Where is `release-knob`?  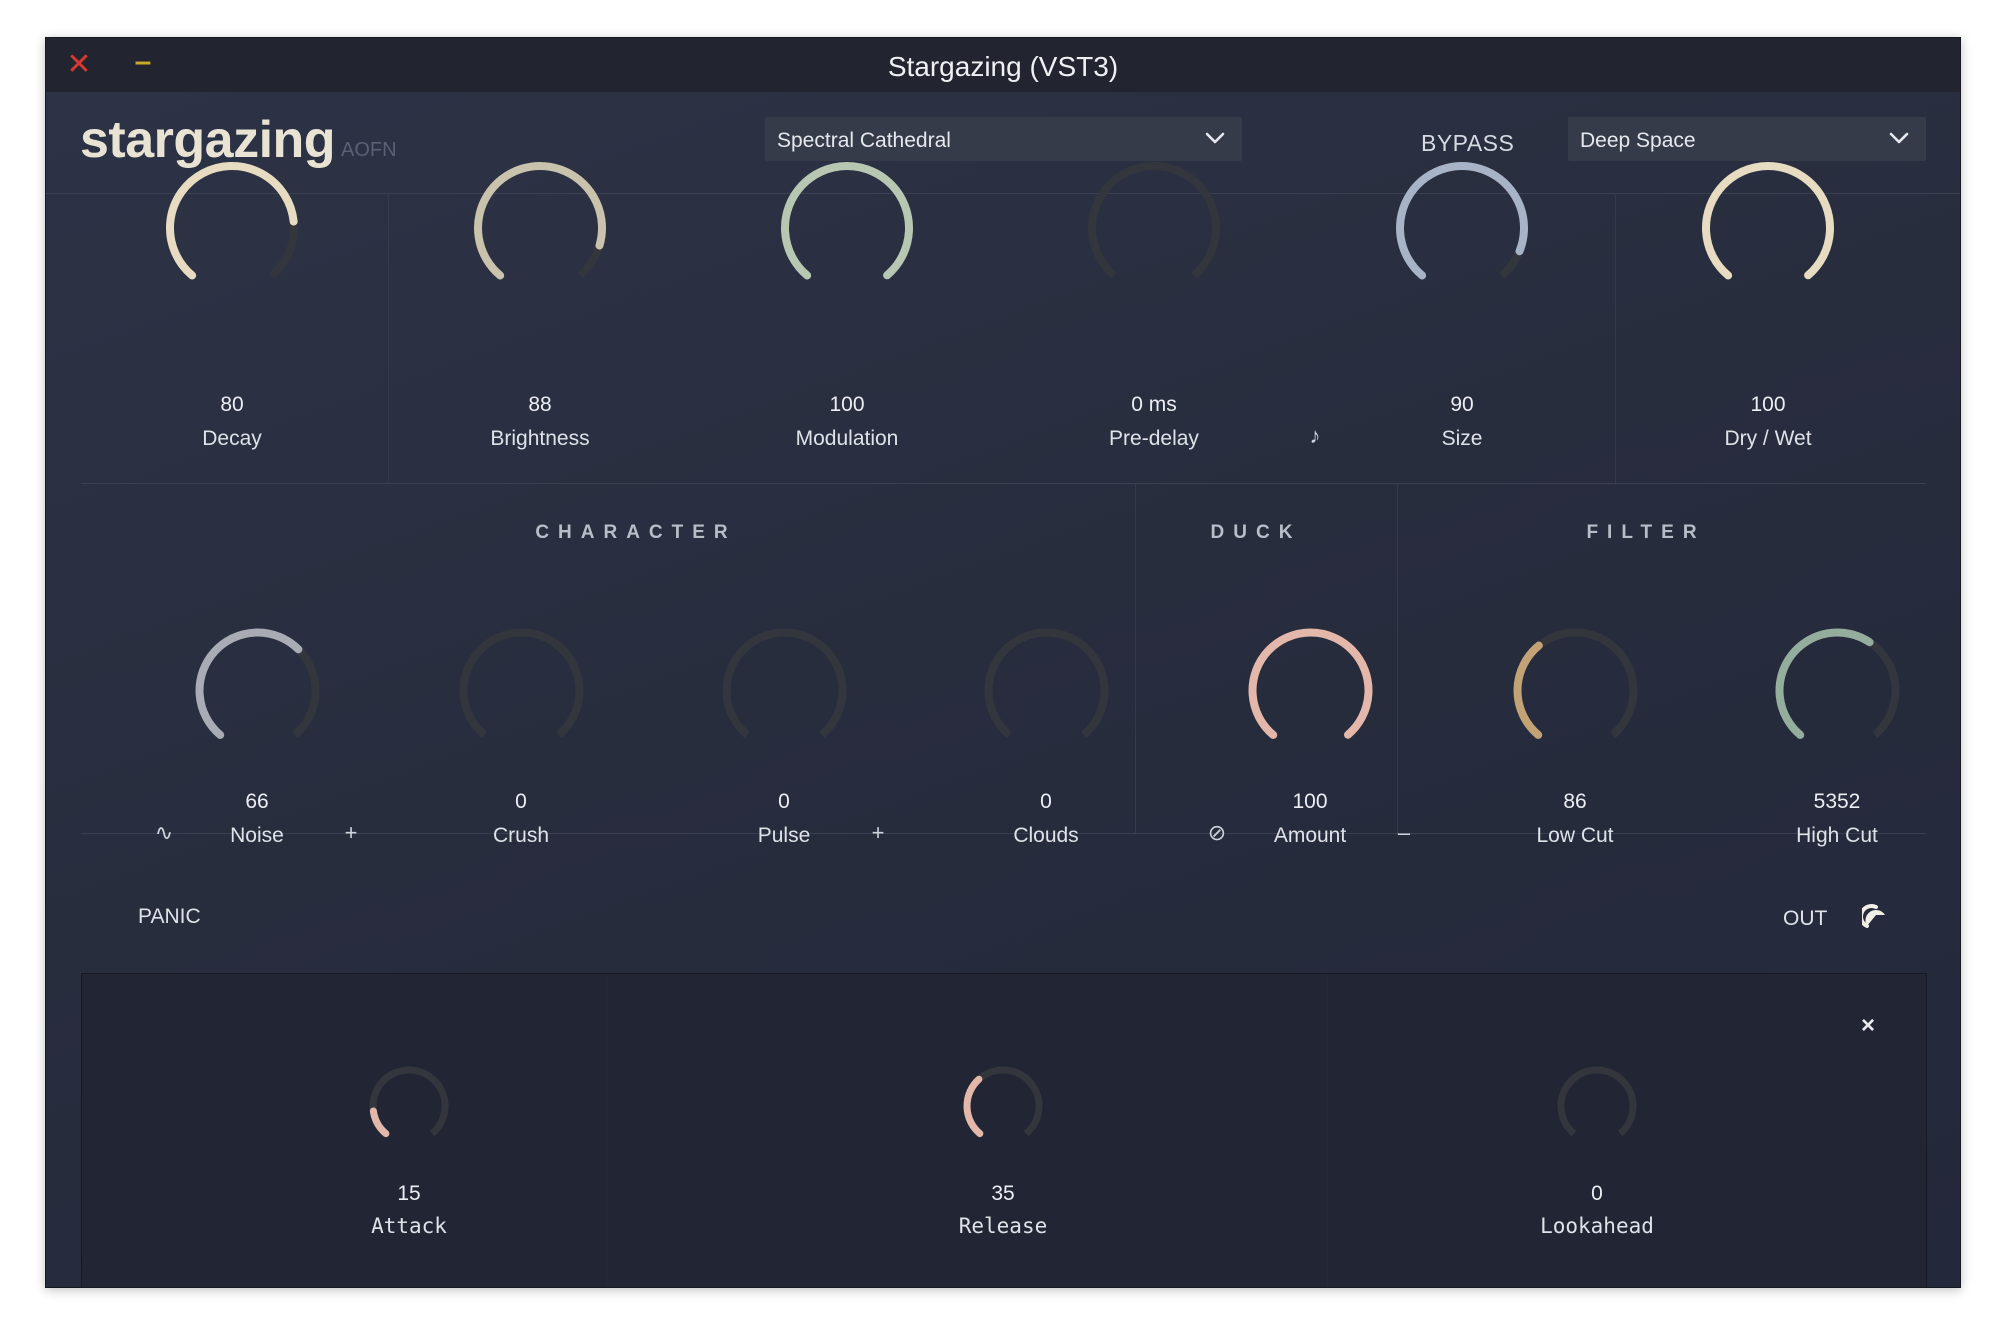 release-knob is located at coordinates (1003, 1106).